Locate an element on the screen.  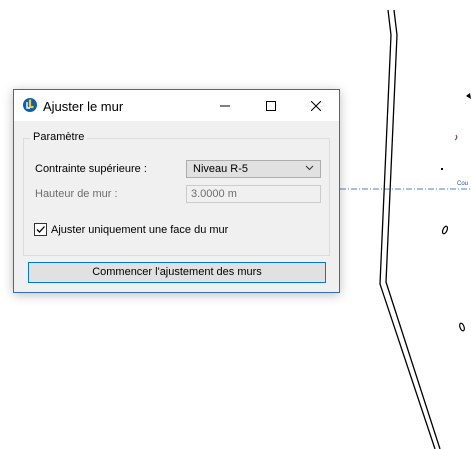
top-constraint-value: Niveau R-5 is located at coordinates (221, 169).